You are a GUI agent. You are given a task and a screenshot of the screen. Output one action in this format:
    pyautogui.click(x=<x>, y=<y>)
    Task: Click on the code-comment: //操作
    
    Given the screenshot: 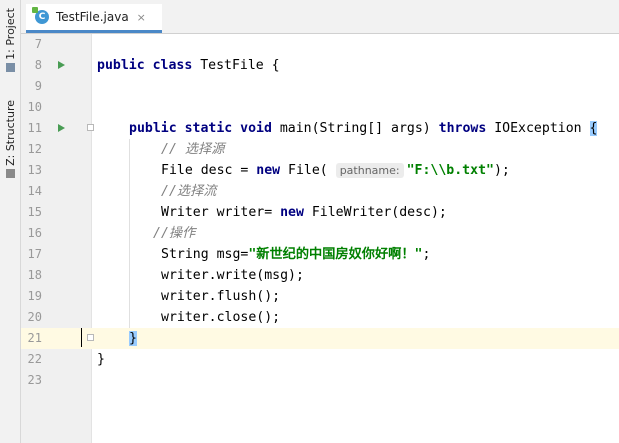 What is the action you would take?
    pyautogui.click(x=174, y=233)
    